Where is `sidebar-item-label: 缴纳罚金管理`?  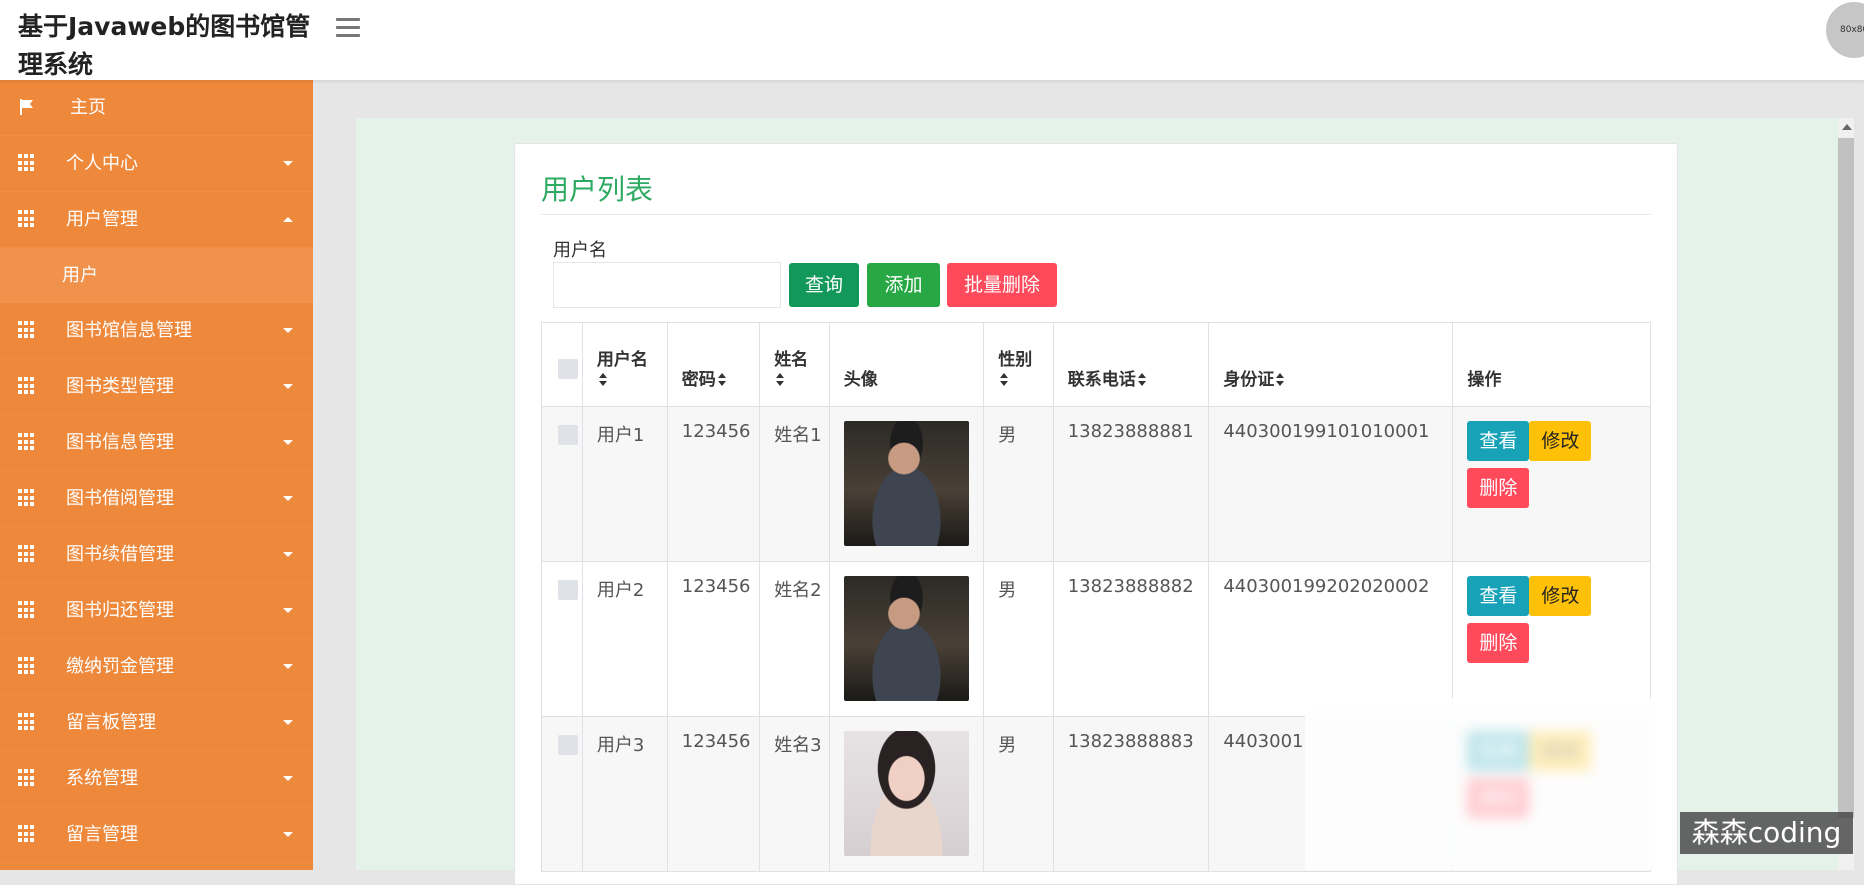 sidebar-item-label: 缴纳罚金管理 is located at coordinates (120, 666).